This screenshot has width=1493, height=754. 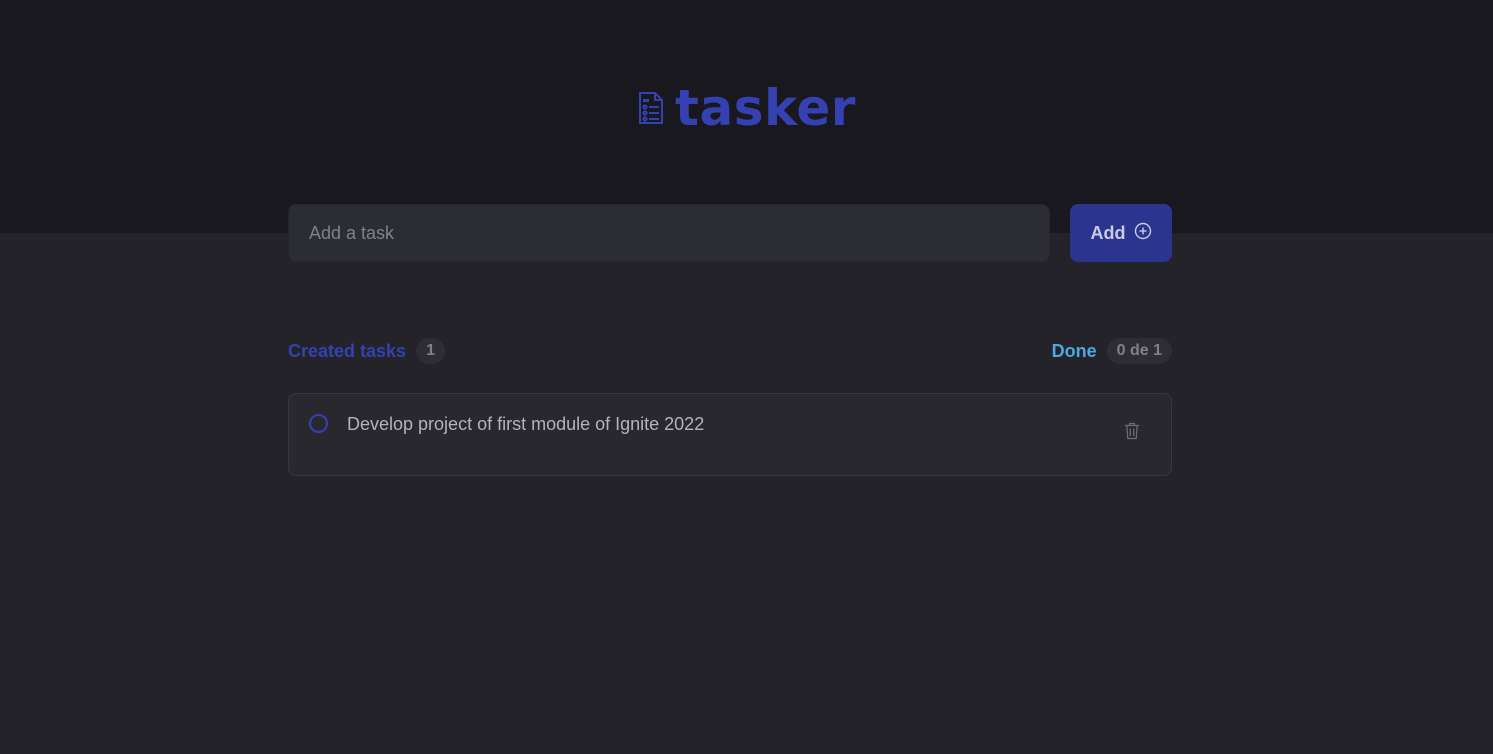 I want to click on add-button-label: Add, so click(x=1108, y=232).